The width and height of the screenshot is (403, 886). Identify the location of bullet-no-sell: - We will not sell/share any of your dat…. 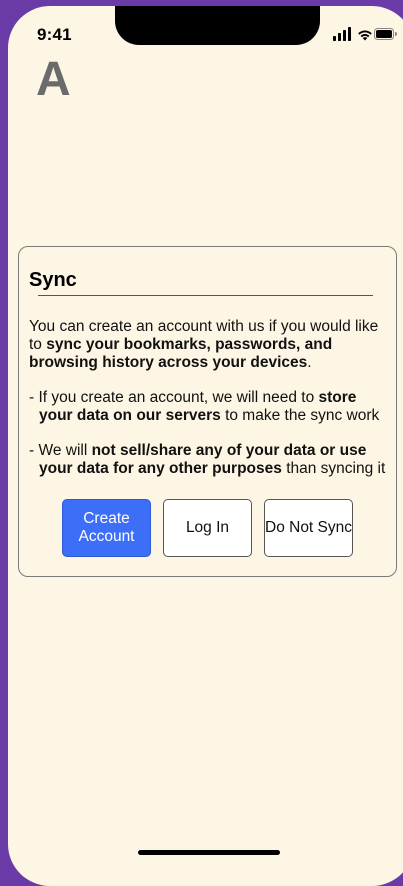
(211, 460).